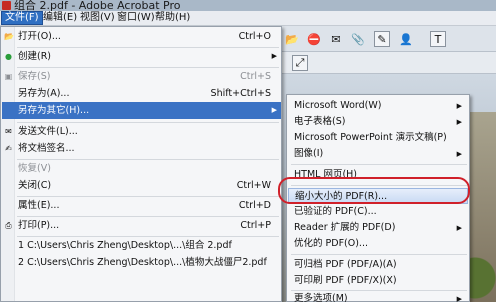 The image size is (496, 302). Describe the element at coordinates (300, 63) in the screenshot. I see `fit-page-icon: ⤢` at that location.